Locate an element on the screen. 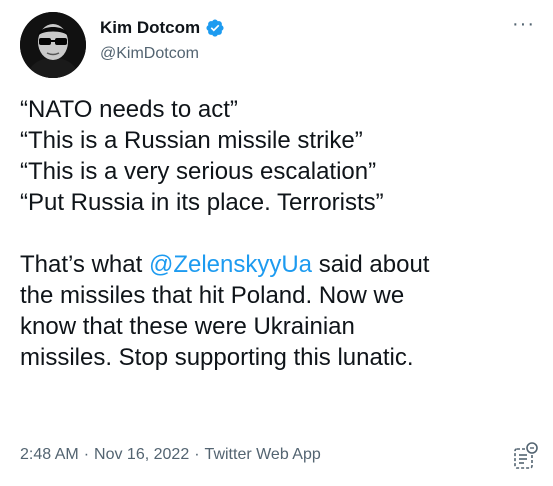  quote-line: “NATO needs to act” is located at coordinates (129, 109).